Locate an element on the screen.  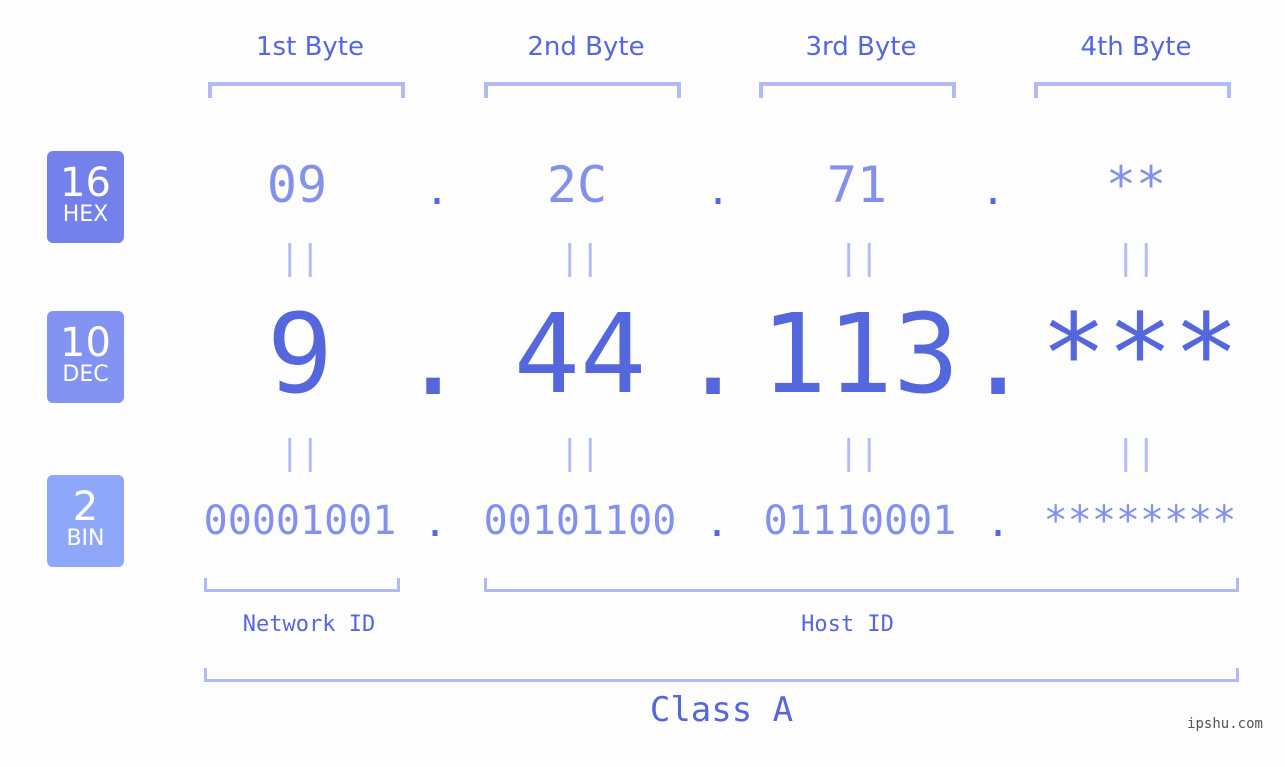
dec-badge: 10 DEC is located at coordinates (85, 357).